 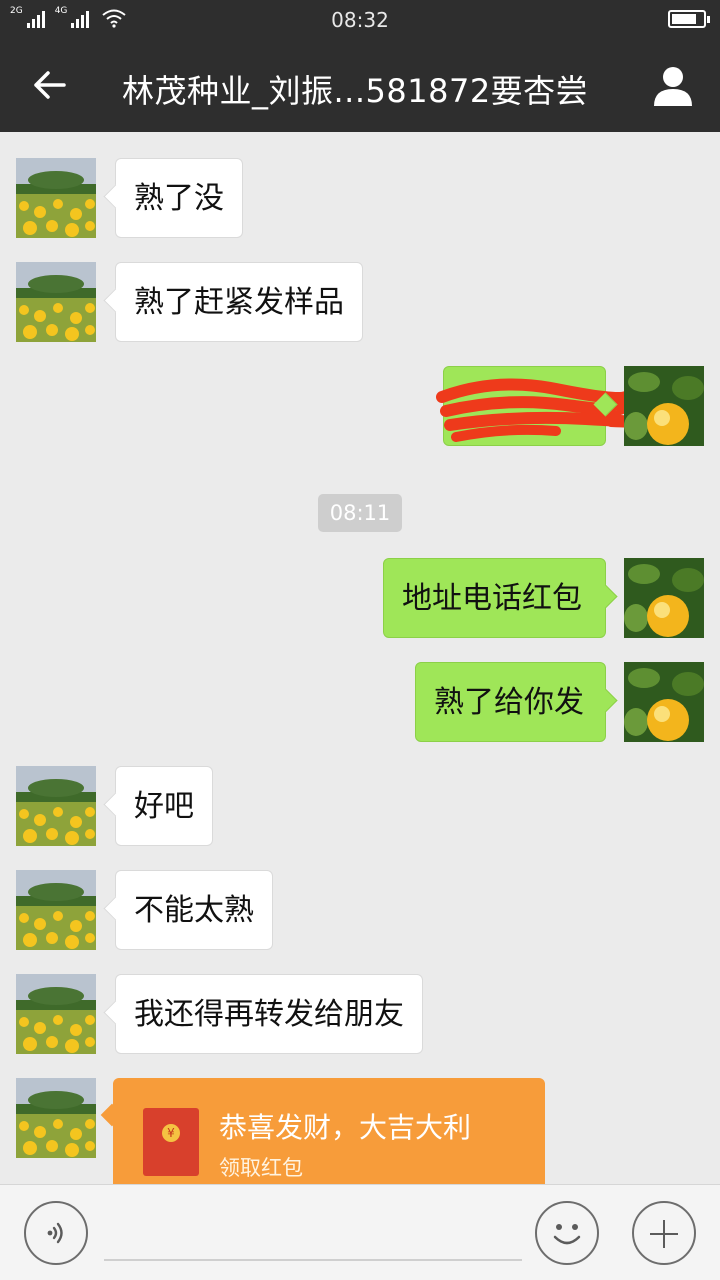 I want to click on red-packet-title: 恭喜发财，大吉大利, so click(x=345, y=1127).